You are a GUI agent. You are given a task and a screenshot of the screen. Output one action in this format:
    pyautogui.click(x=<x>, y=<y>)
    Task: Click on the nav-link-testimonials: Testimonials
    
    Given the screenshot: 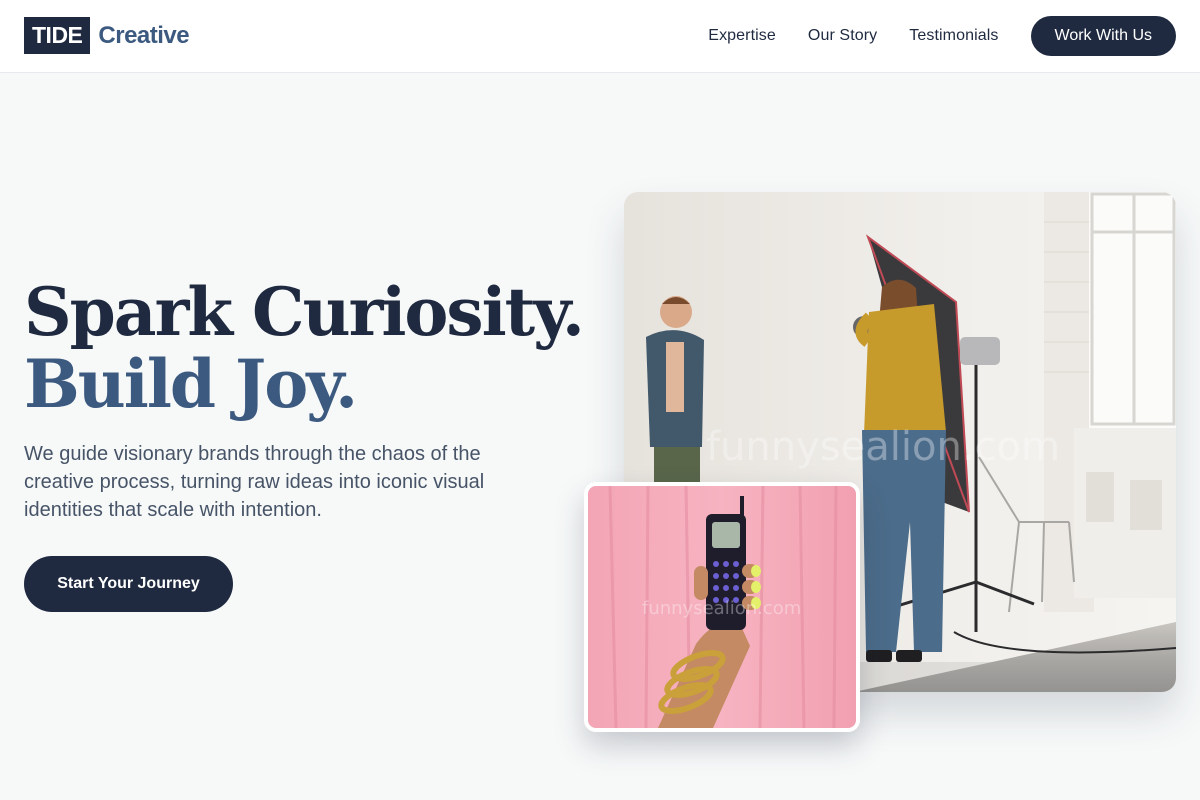 What is the action you would take?
    pyautogui.click(x=953, y=36)
    